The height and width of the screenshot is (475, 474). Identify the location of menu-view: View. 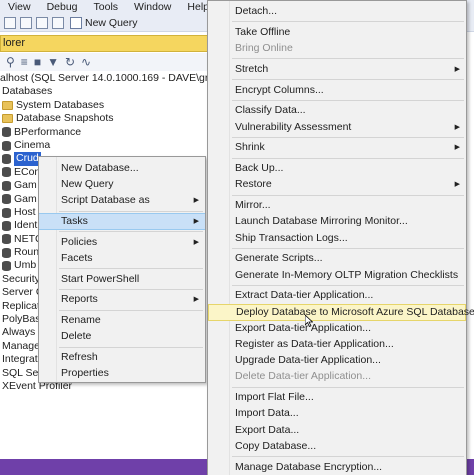
(19, 7).